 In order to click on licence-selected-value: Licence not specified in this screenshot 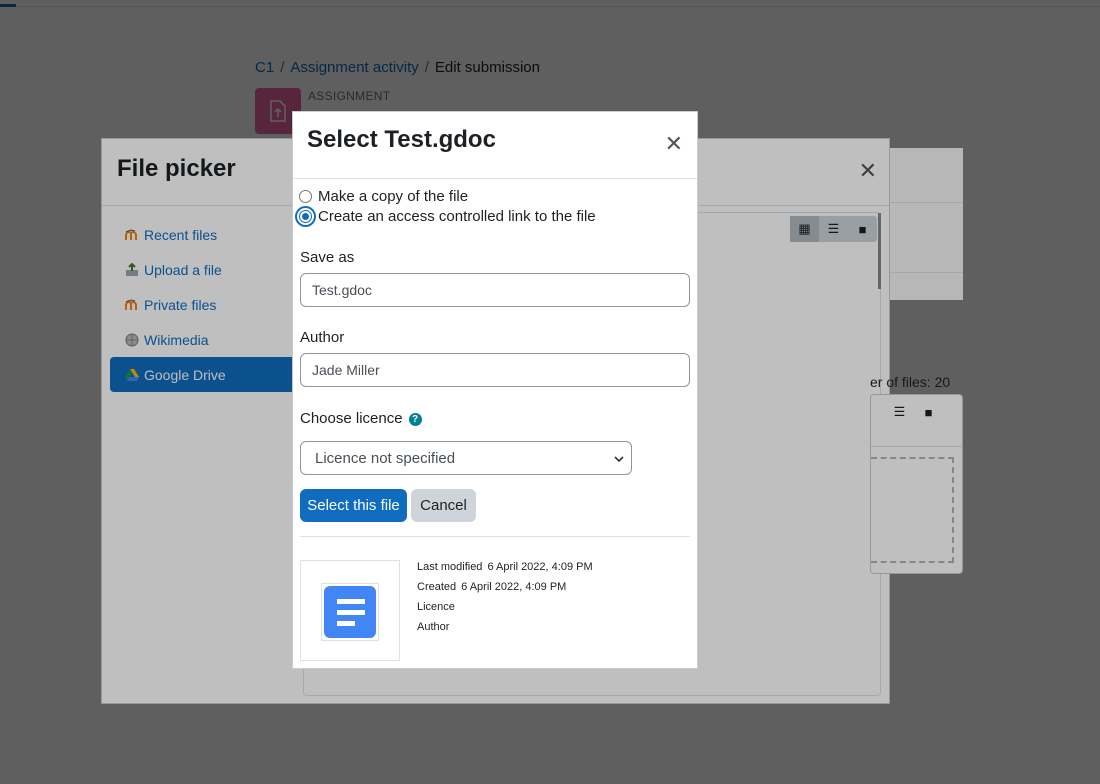, I will do `click(385, 458)`.